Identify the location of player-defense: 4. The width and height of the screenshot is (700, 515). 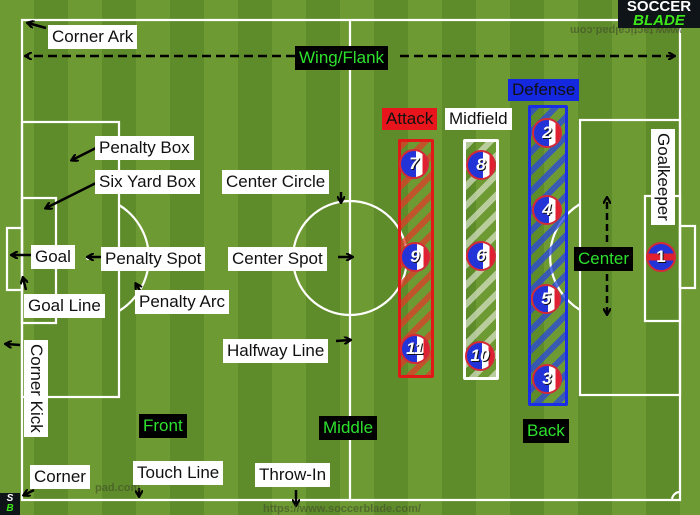
(547, 210).